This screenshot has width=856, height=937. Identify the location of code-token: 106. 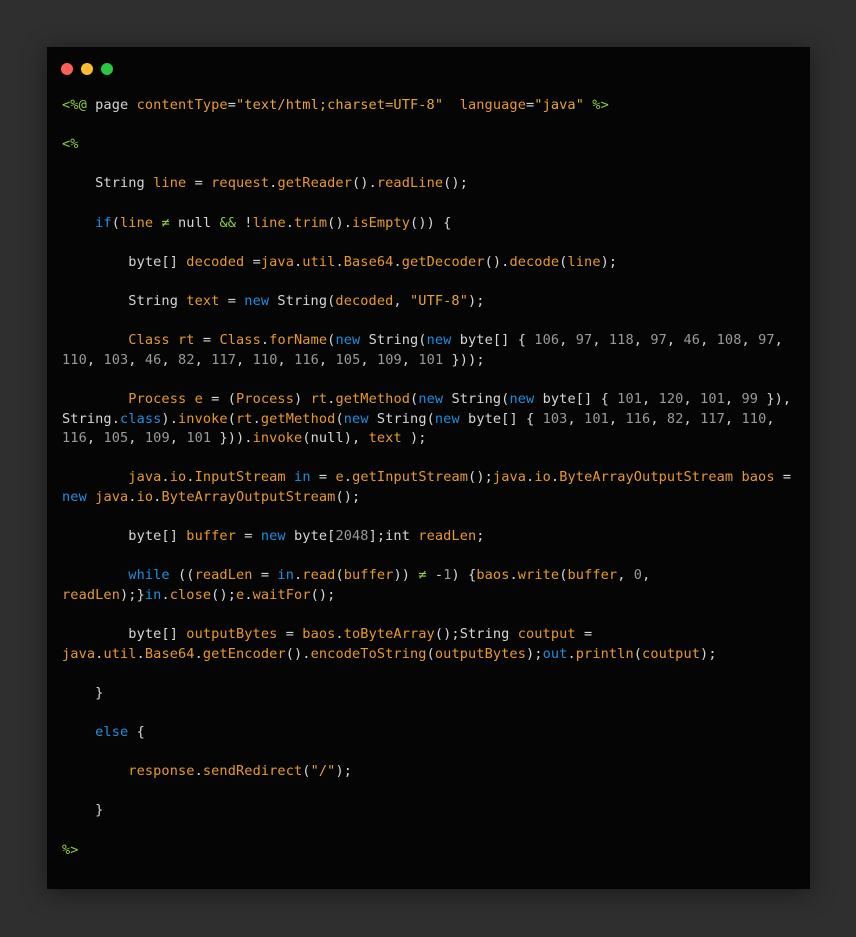
(547, 340).